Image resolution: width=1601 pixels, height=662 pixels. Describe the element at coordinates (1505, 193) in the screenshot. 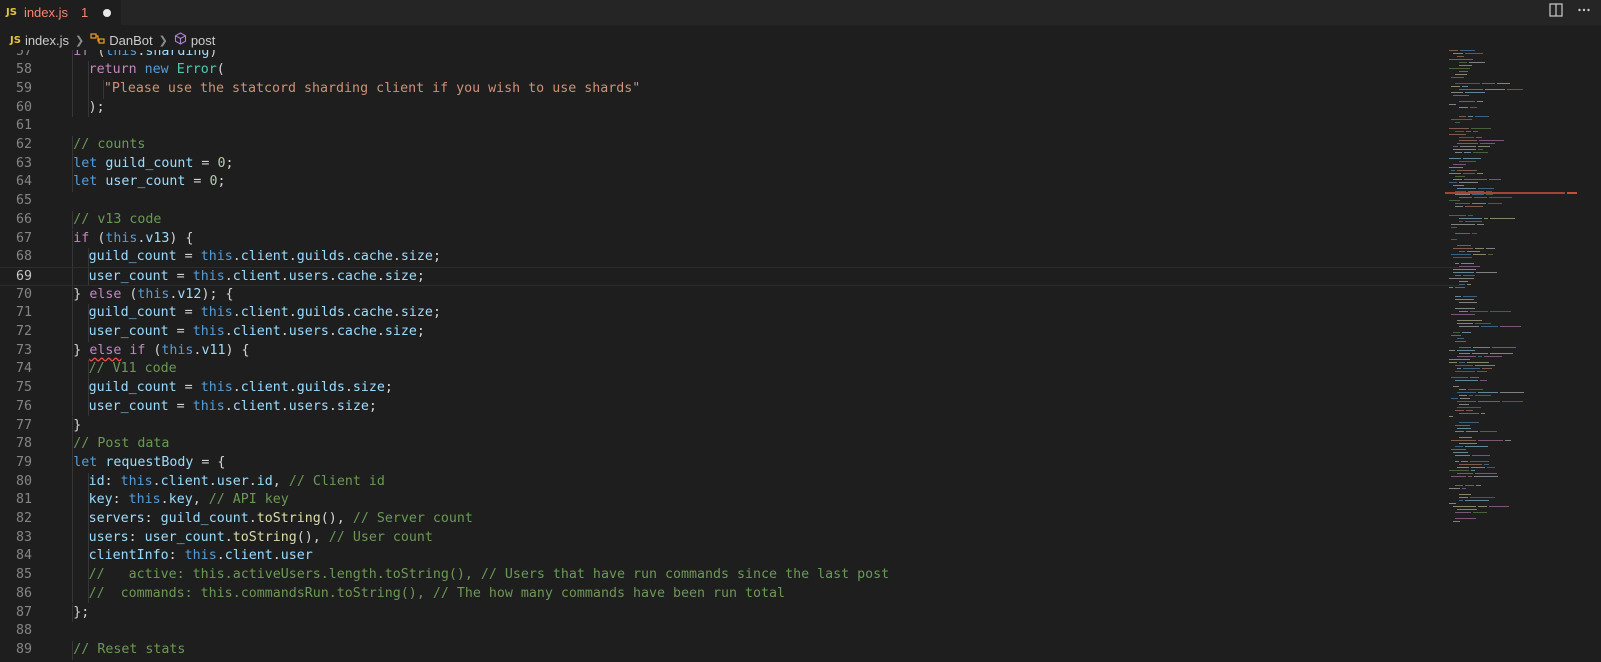

I see `minimap-error-marker` at that location.